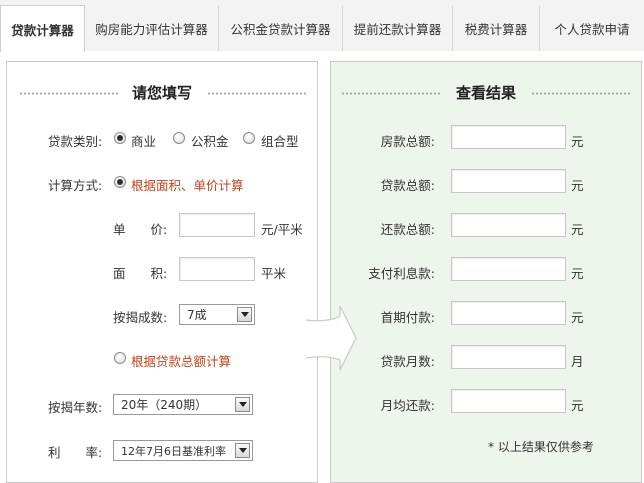 The image size is (644, 483). I want to click on loan-type-commercial-label: 商业, so click(143, 140).